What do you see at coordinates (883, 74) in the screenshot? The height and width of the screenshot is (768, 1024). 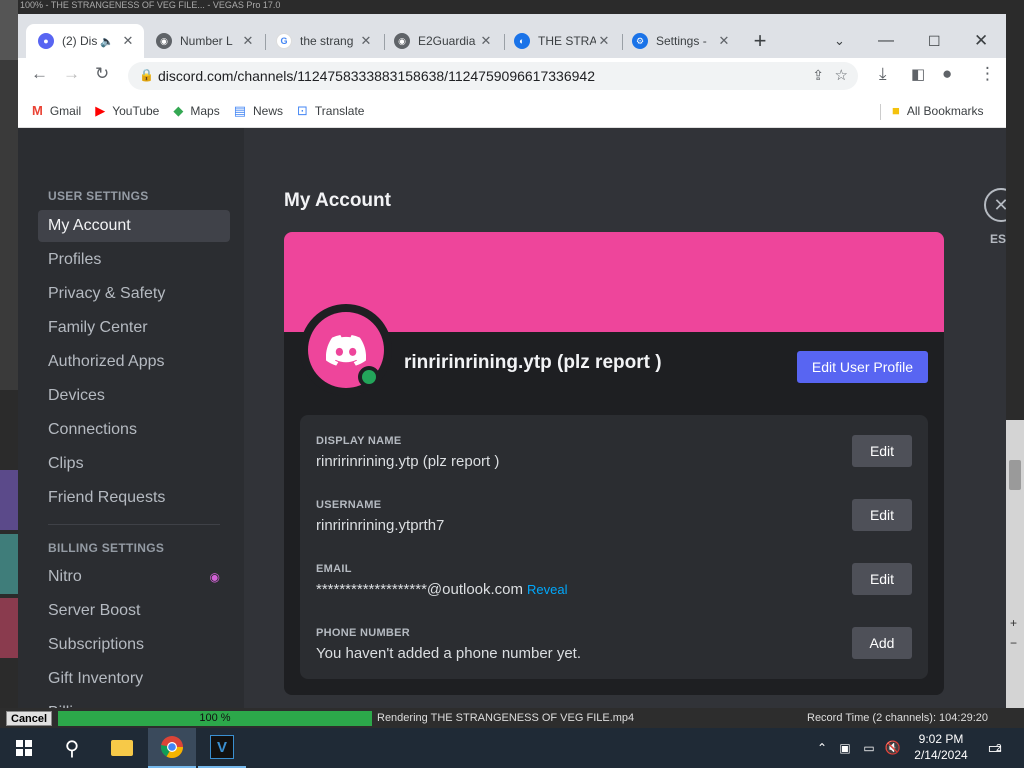 I see `download-icon: ⤓` at bounding box center [883, 74].